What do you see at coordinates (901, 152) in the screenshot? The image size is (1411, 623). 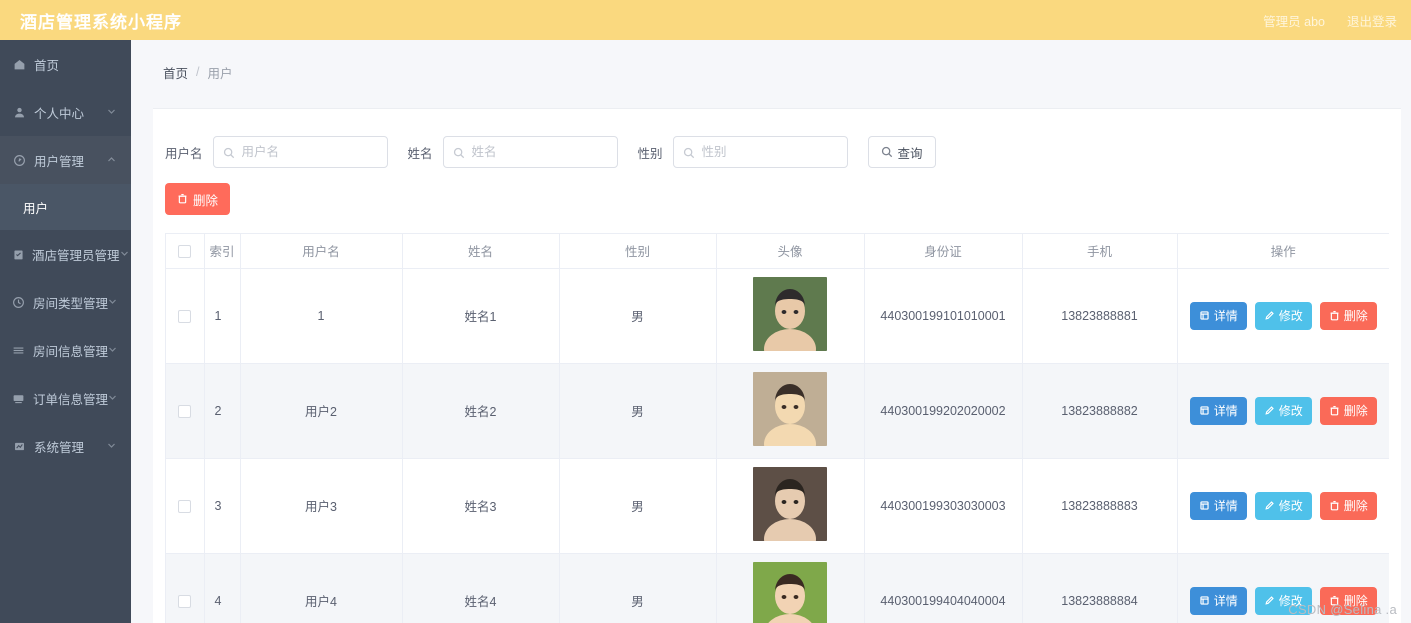 I see `query-button: 查询` at bounding box center [901, 152].